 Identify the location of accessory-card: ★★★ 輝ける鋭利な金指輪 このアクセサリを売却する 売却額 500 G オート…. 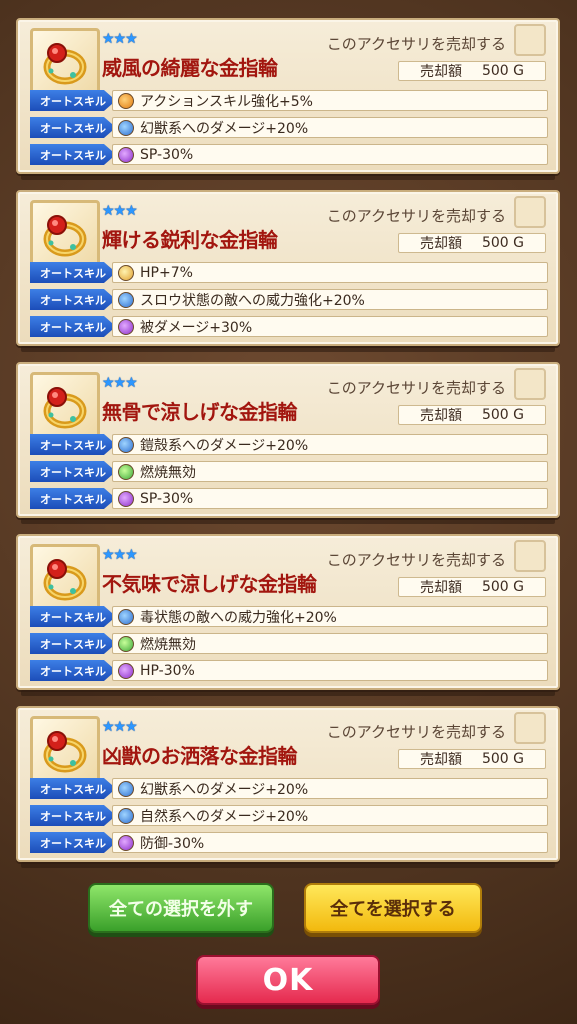
(288, 271).